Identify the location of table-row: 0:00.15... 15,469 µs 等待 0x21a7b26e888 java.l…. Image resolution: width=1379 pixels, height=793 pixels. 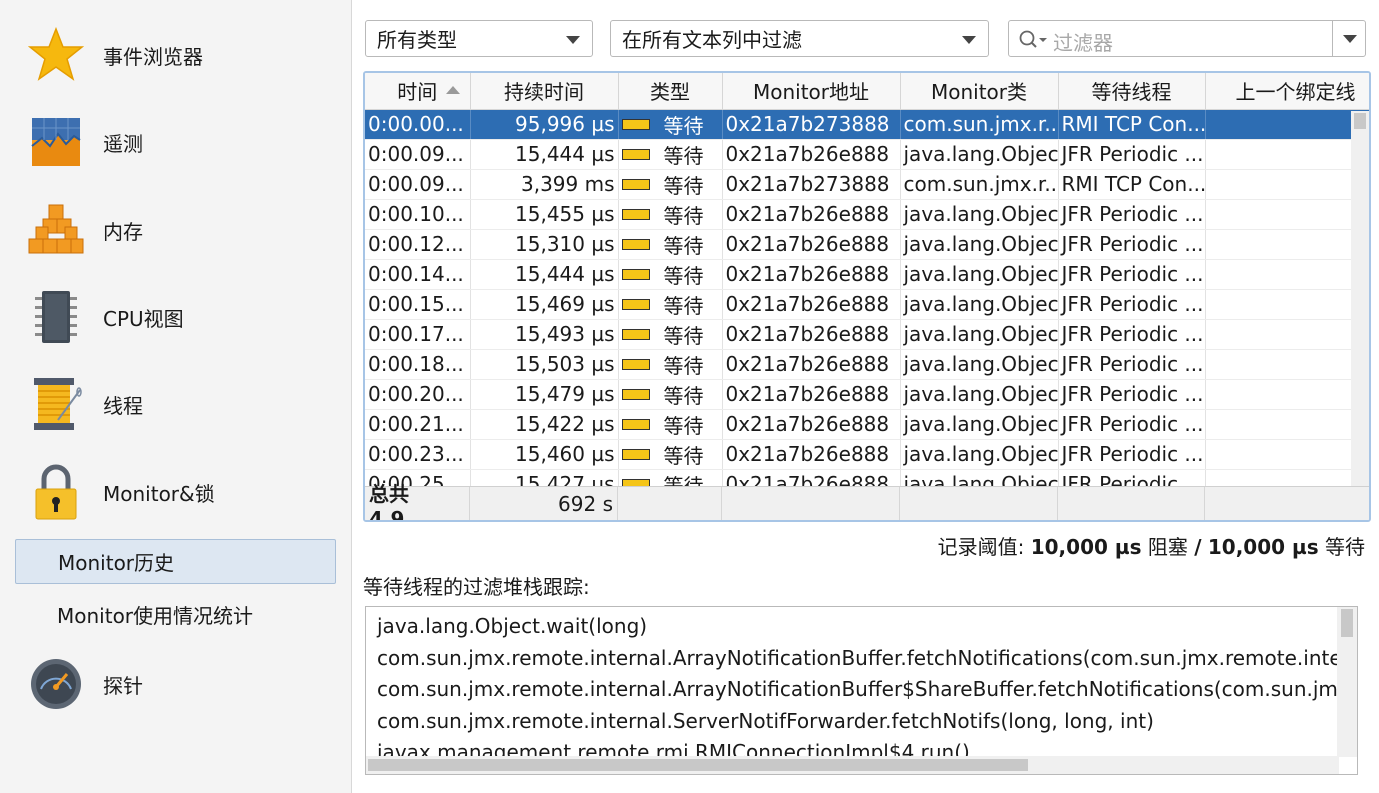
(867, 304).